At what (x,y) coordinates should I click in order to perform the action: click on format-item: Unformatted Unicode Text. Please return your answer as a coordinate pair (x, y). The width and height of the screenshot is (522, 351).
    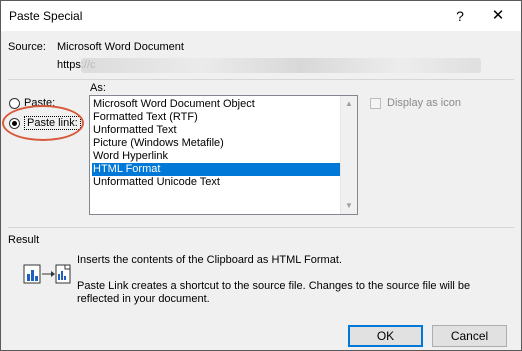
    Looking at the image, I should click on (217, 182).